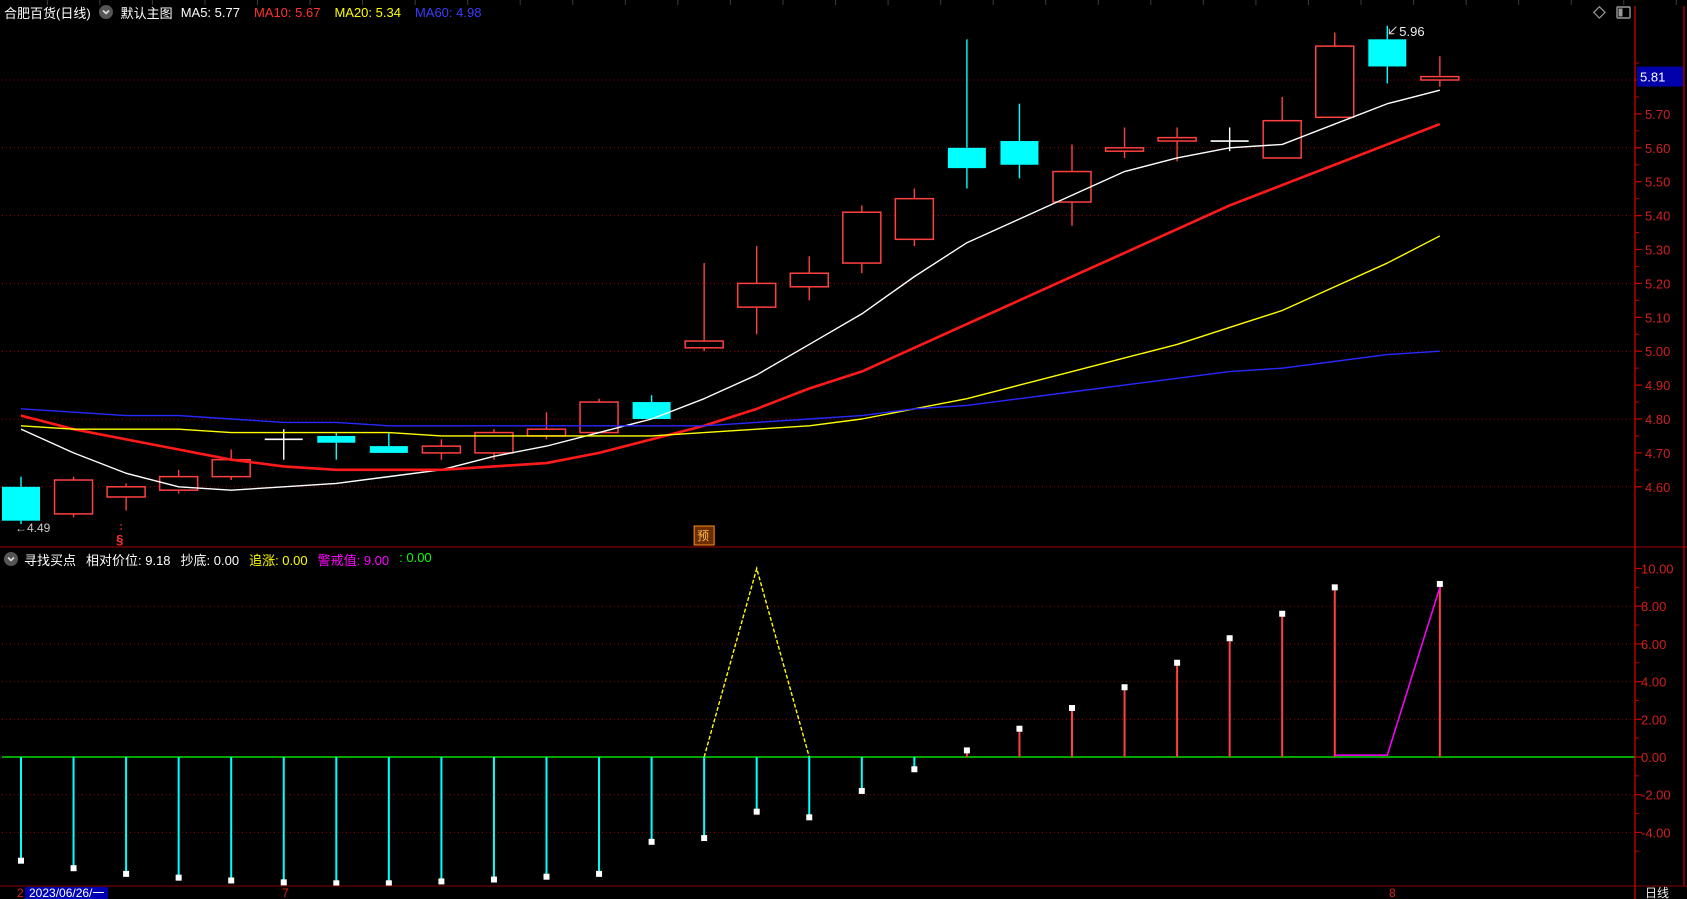  What do you see at coordinates (1612, 12) in the screenshot?
I see `window-controls` at bounding box center [1612, 12].